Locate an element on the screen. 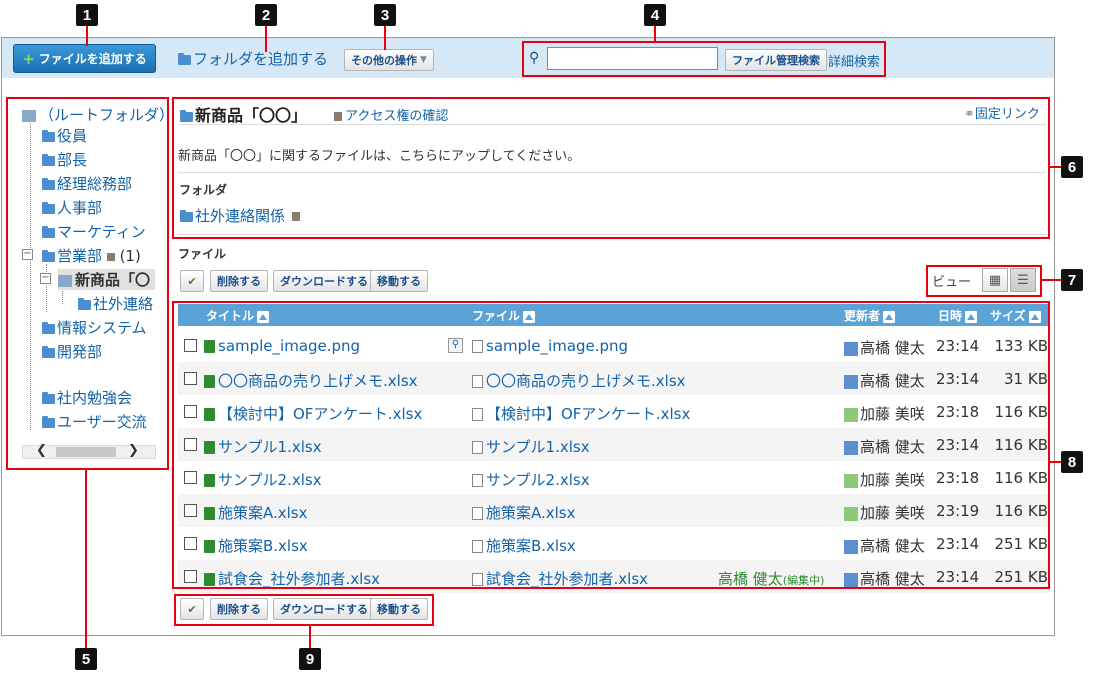 This screenshot has width=1095, height=680. callout-8: 8 is located at coordinates (1072, 462).